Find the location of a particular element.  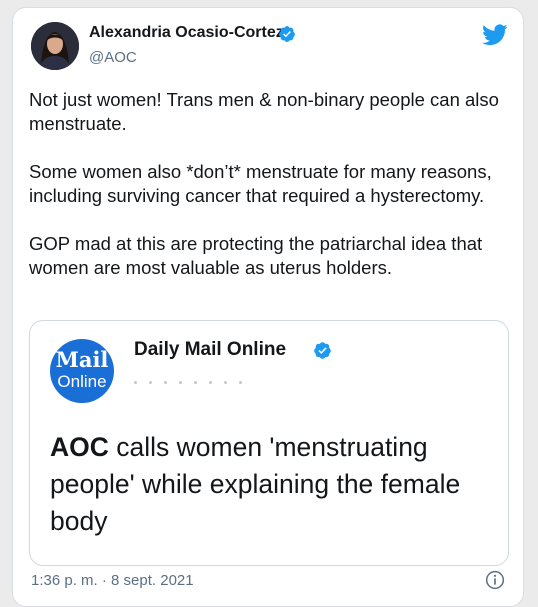

blurred-handle is located at coordinates (209, 377).